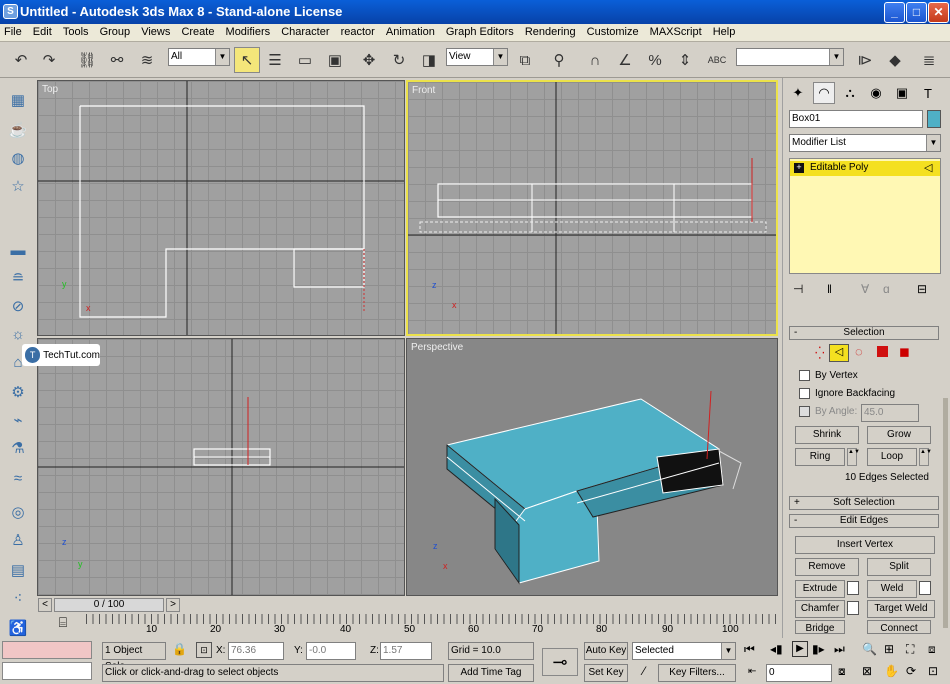  I want to click on rectangle-selection-icon: ▭, so click(305, 60).